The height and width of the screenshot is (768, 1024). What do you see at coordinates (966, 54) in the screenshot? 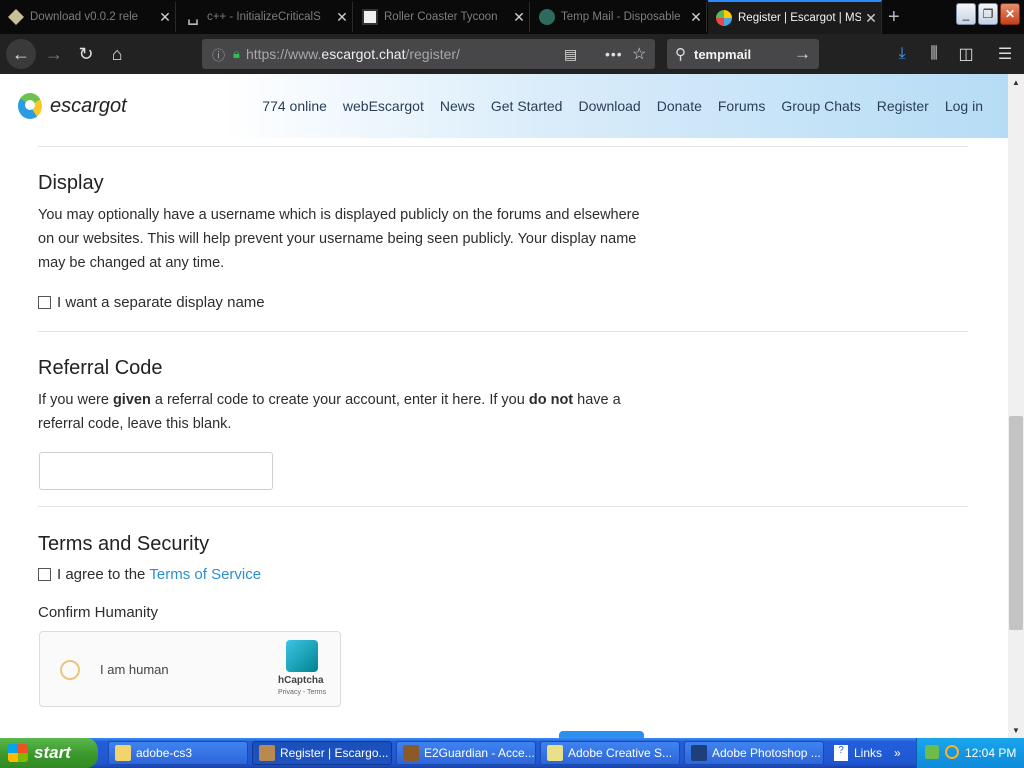
I see `sidebar-icon: ◫` at bounding box center [966, 54].